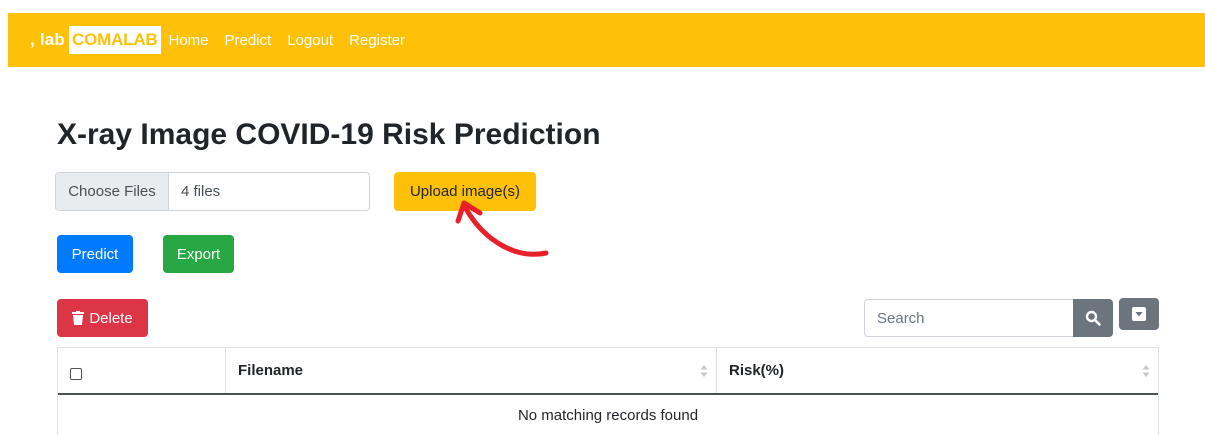 Image resolution: width=1205 pixels, height=435 pixels. I want to click on delete-label: Delete, so click(111, 318).